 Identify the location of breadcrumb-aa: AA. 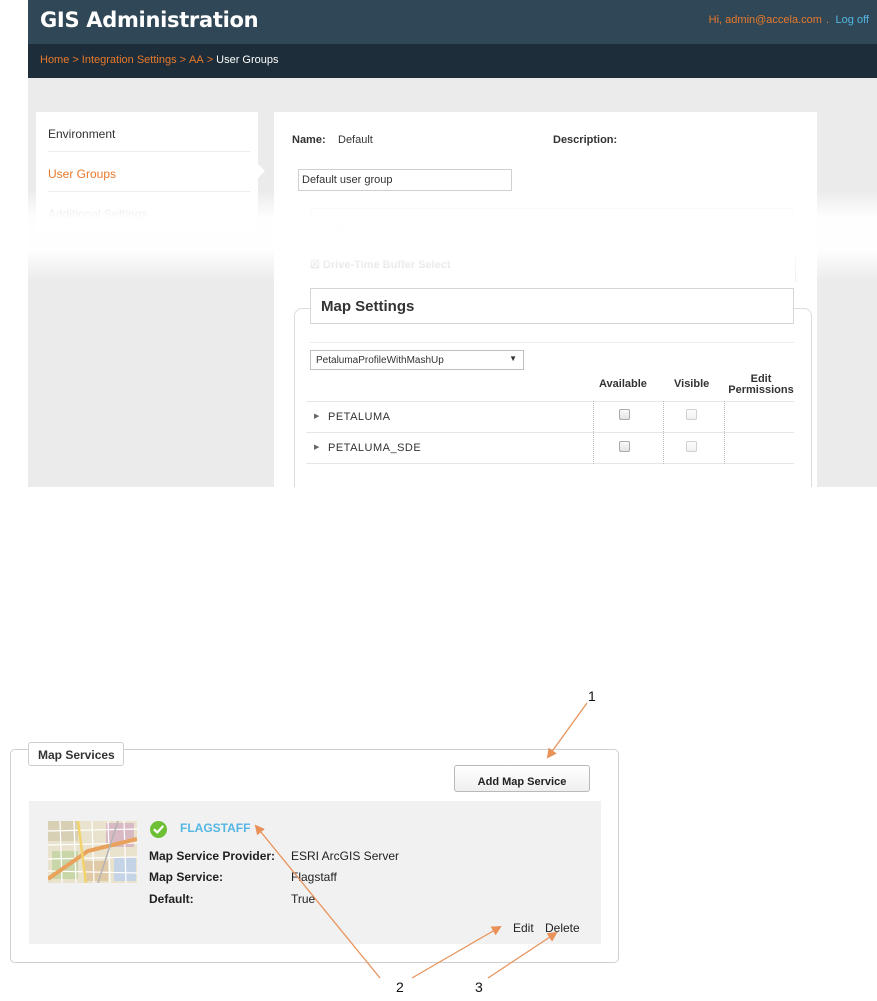
(196, 60).